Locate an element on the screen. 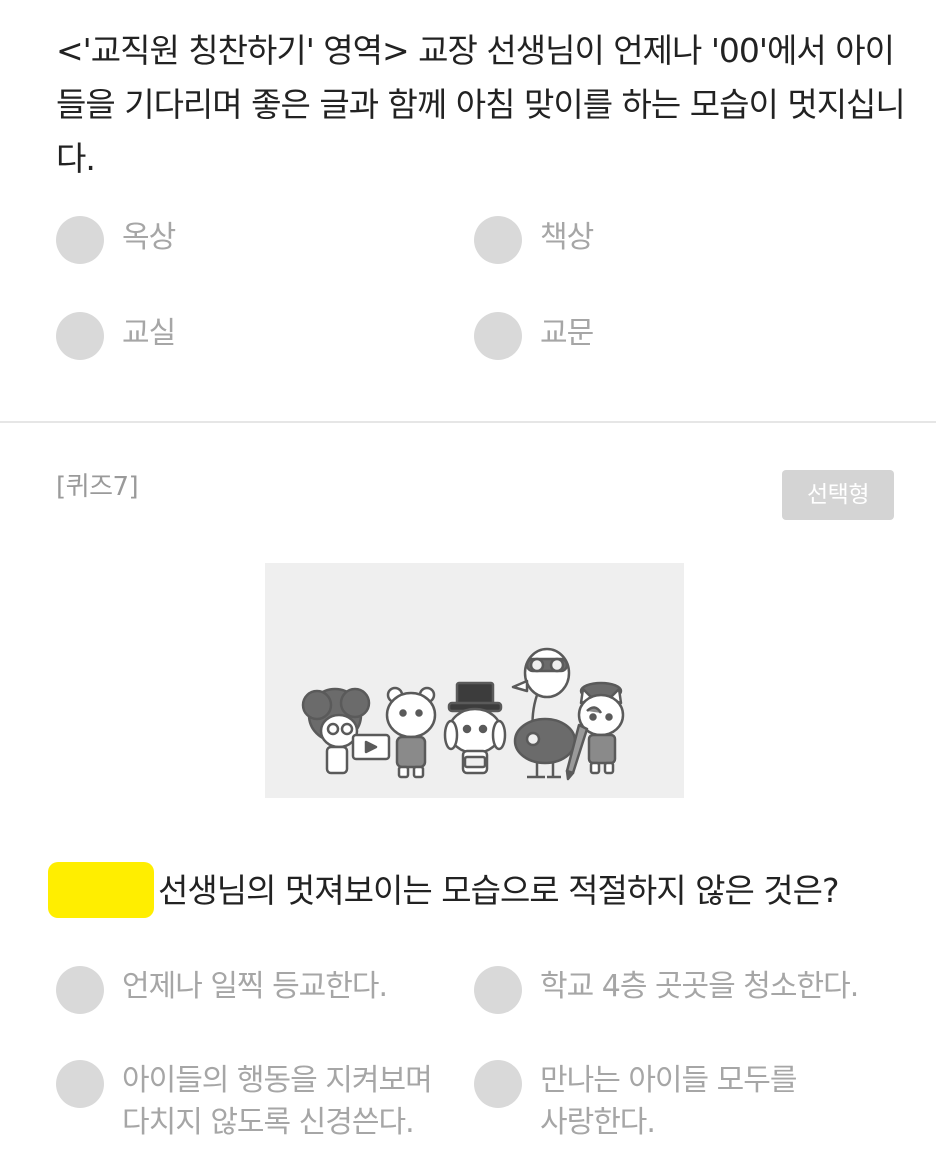 Image resolution: width=936 pixels, height=1171 pixels. quiz7-option-2: 학교 4층 곳곳을 청소한다. is located at coordinates (666, 990).